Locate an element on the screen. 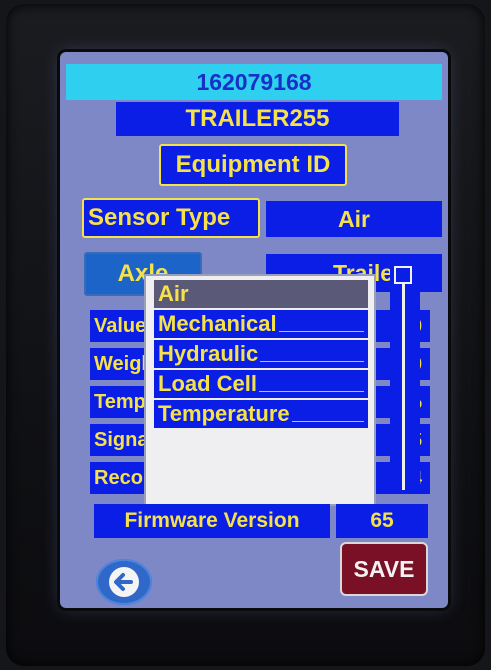 This screenshot has width=491, height=670. dropdown-option-label: Load Cell is located at coordinates (208, 383).